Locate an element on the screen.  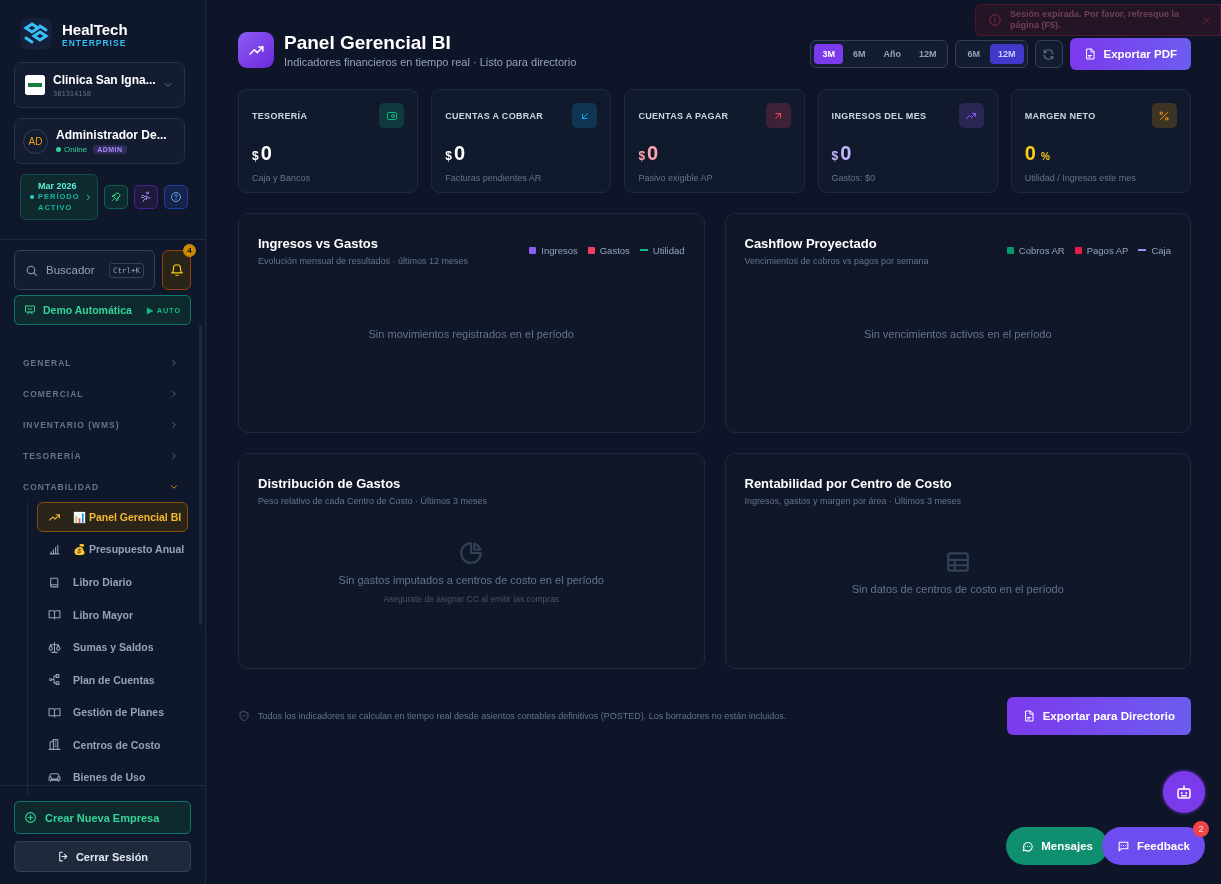
alert-icon is located at coordinates (995, 20).